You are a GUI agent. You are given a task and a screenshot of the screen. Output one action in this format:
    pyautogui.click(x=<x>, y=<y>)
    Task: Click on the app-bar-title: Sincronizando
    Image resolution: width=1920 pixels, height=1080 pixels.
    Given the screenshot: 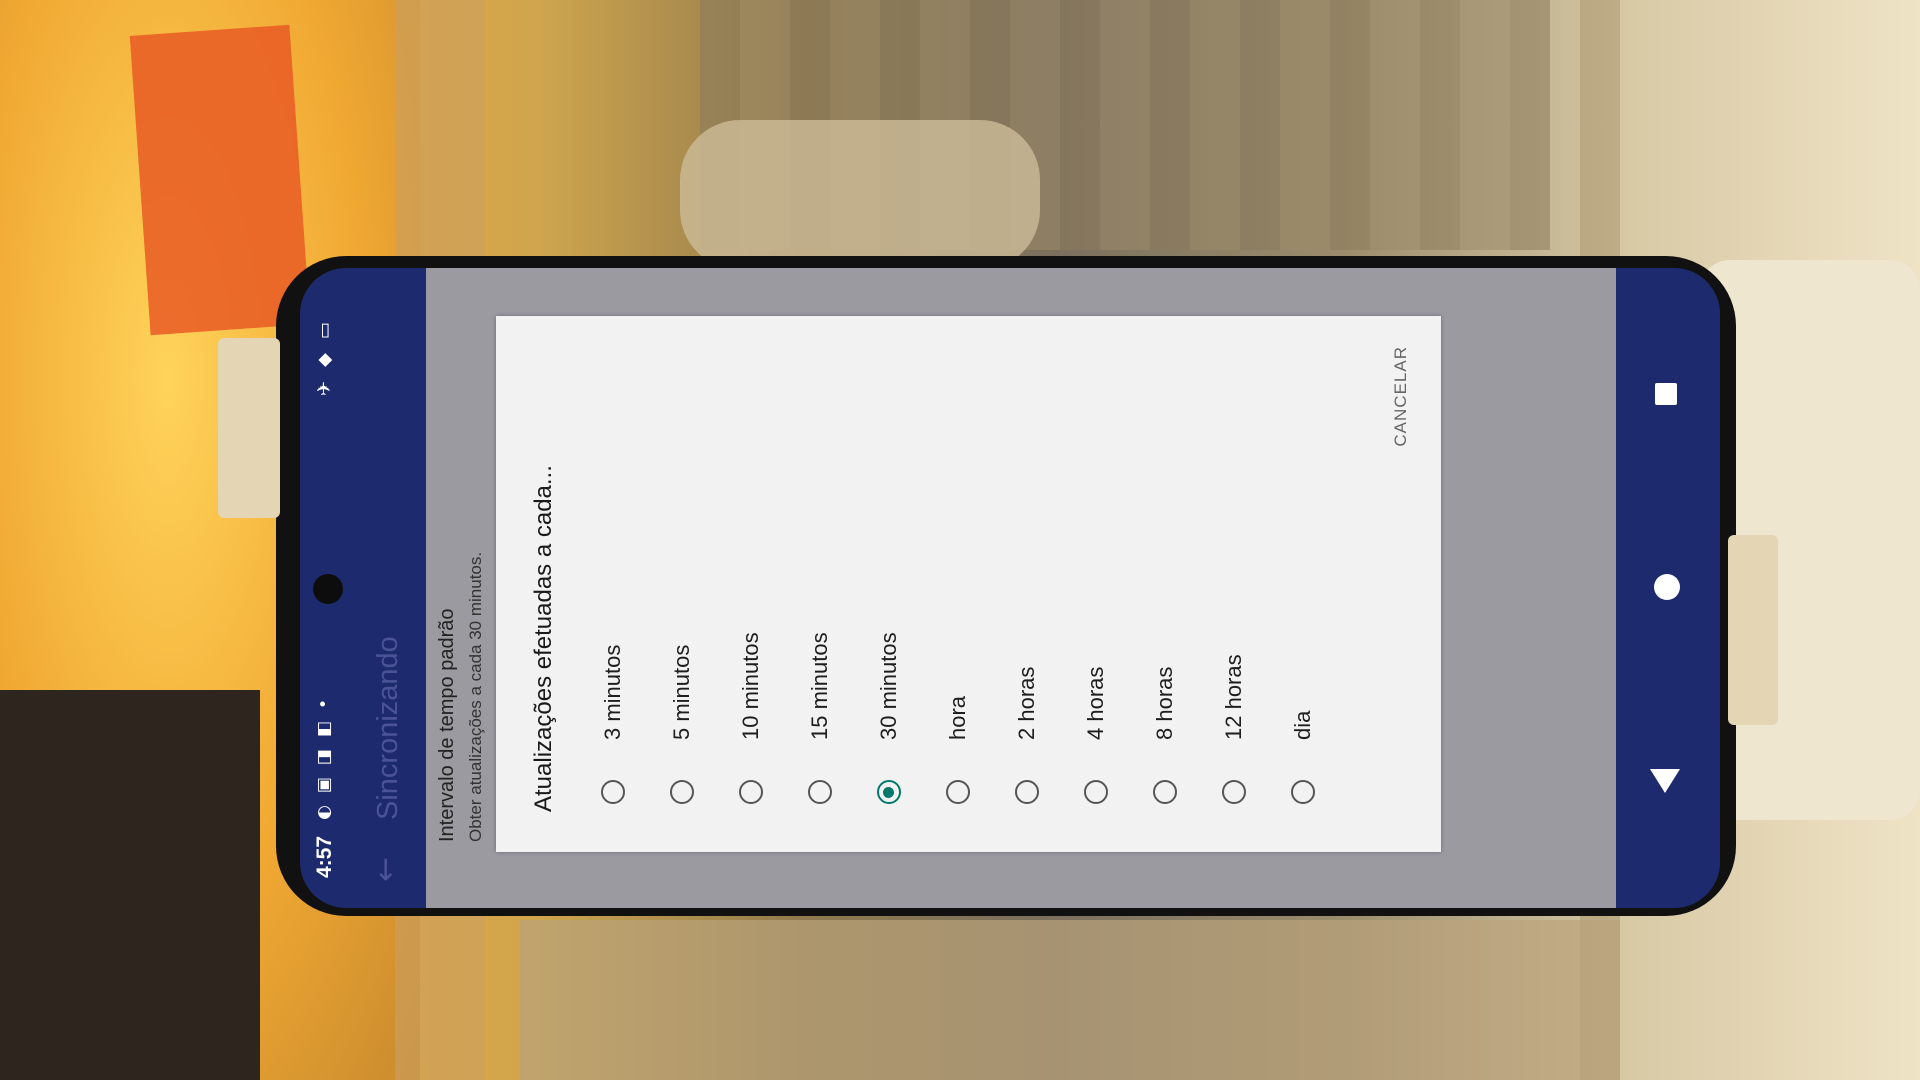 What is the action you would take?
    pyautogui.click(x=388, y=728)
    